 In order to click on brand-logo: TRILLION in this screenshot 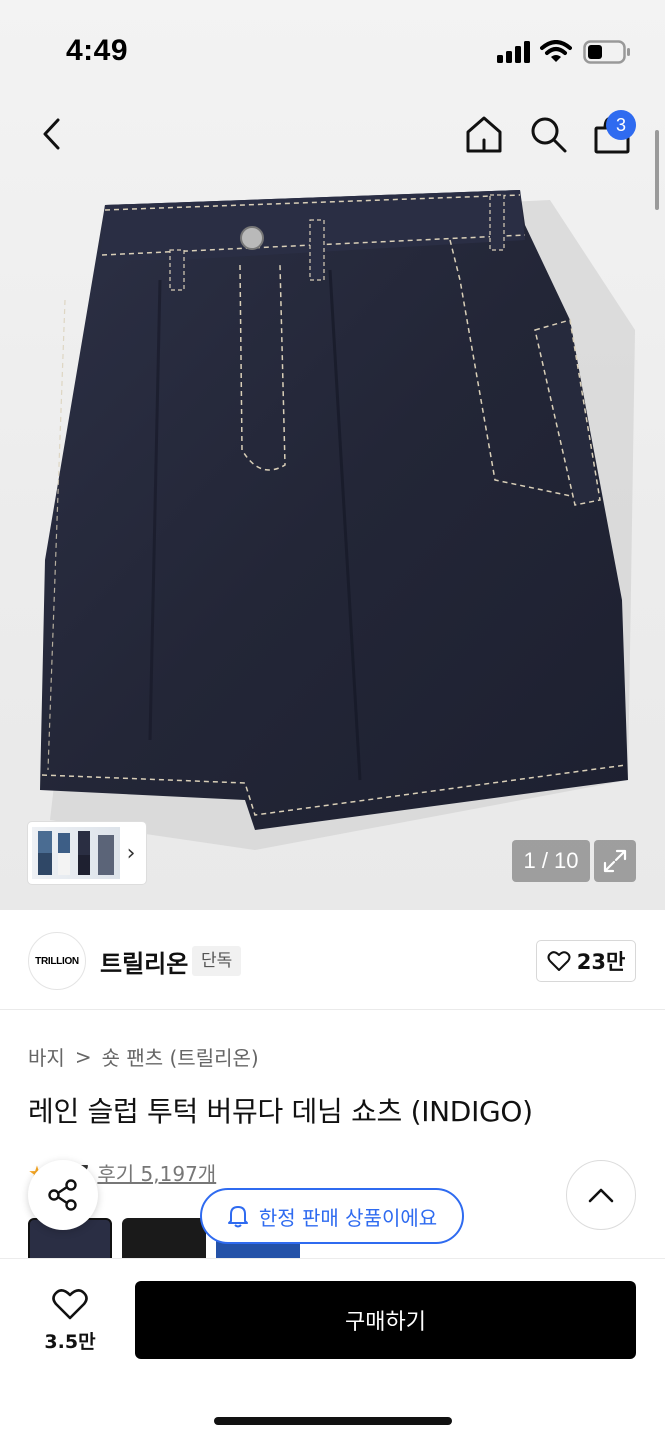, I will do `click(57, 961)`.